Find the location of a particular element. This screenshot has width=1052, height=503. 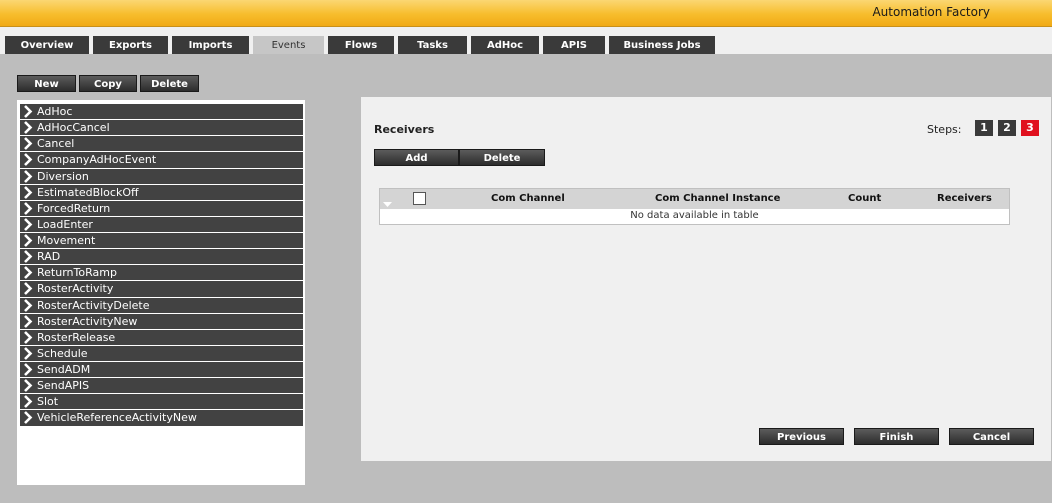

column-header-receivers: Receivers is located at coordinates (964, 198).